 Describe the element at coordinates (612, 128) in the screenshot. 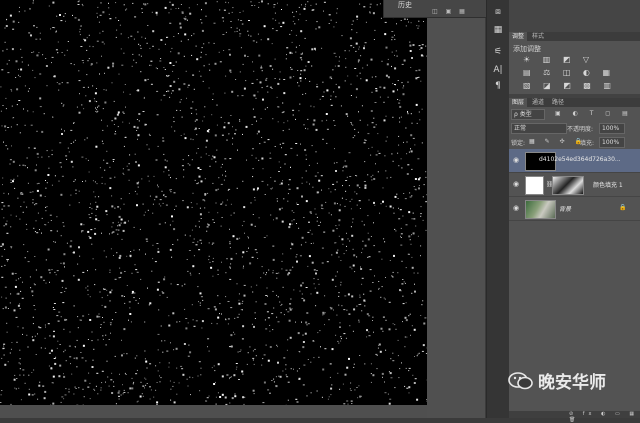

I see `opacity-field: 100%` at that location.